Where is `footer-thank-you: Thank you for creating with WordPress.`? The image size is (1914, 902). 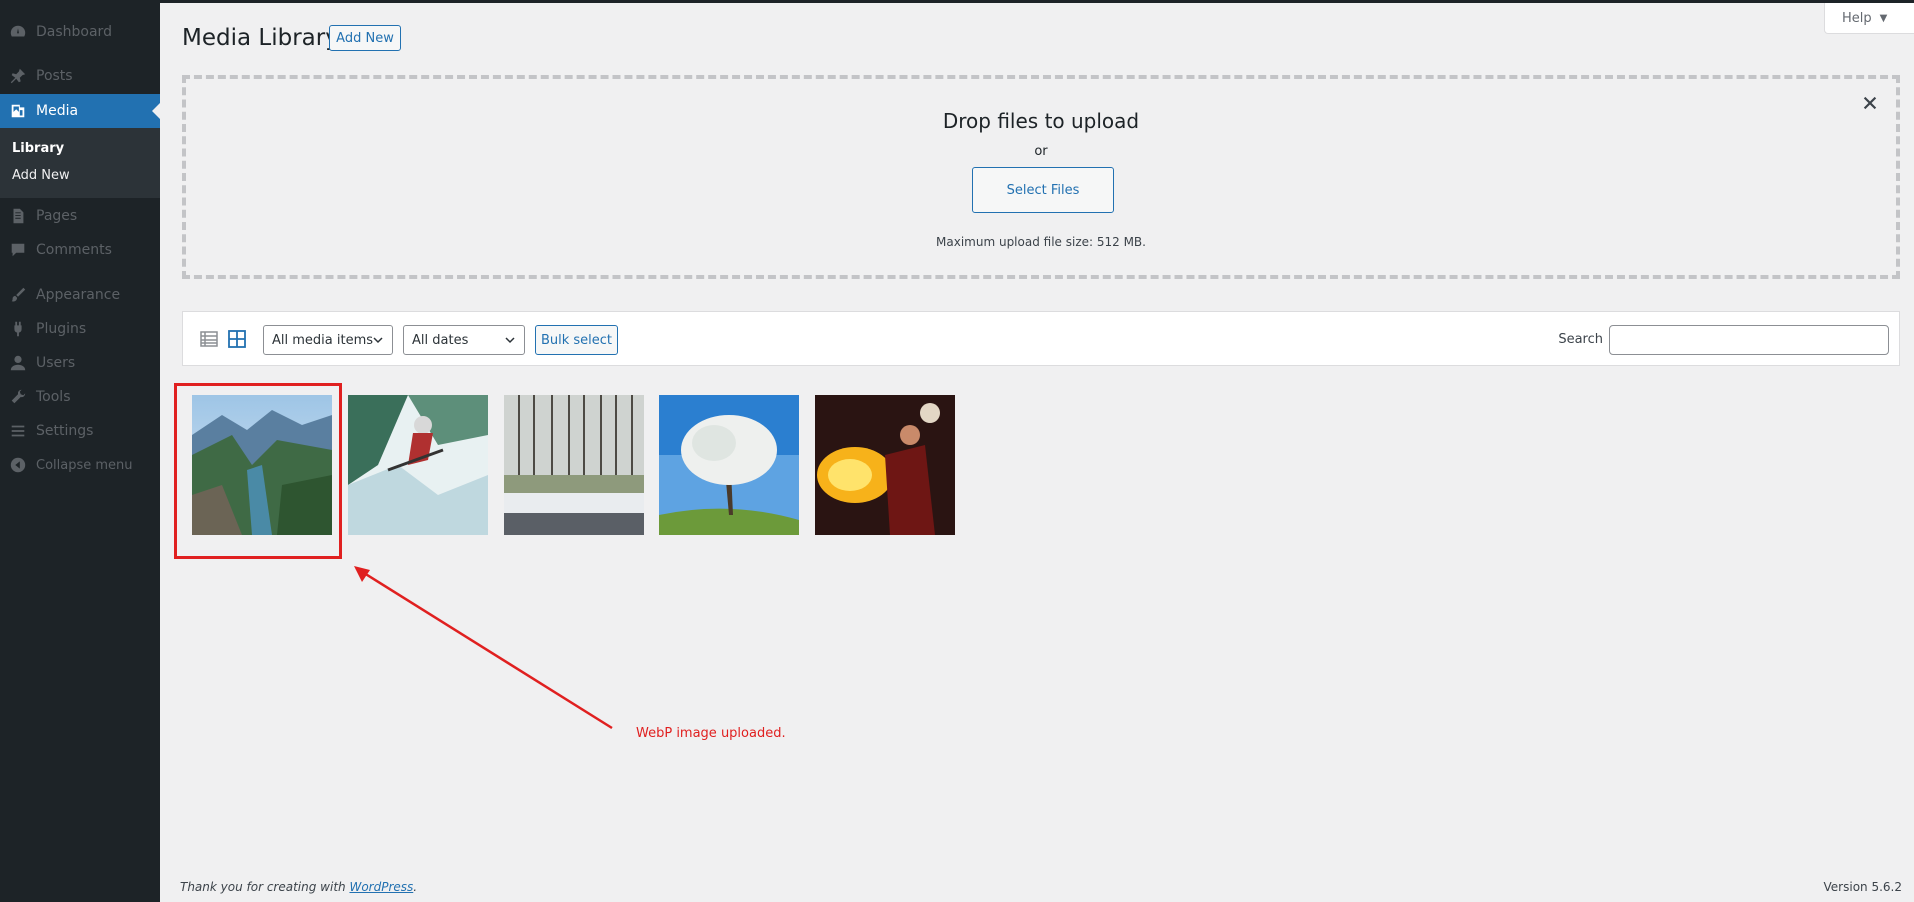 footer-thank-you: Thank you for creating with WordPress. is located at coordinates (298, 887).